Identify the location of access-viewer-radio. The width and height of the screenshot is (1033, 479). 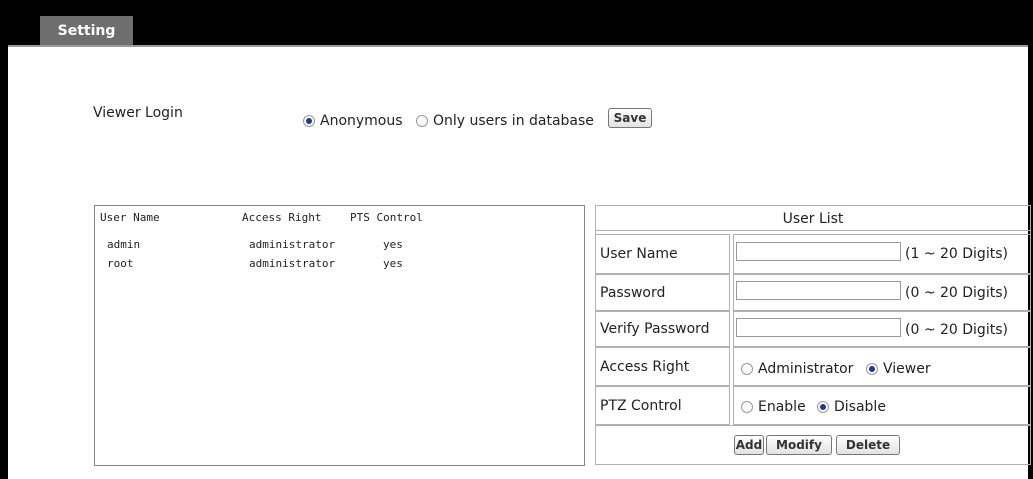
(872, 369).